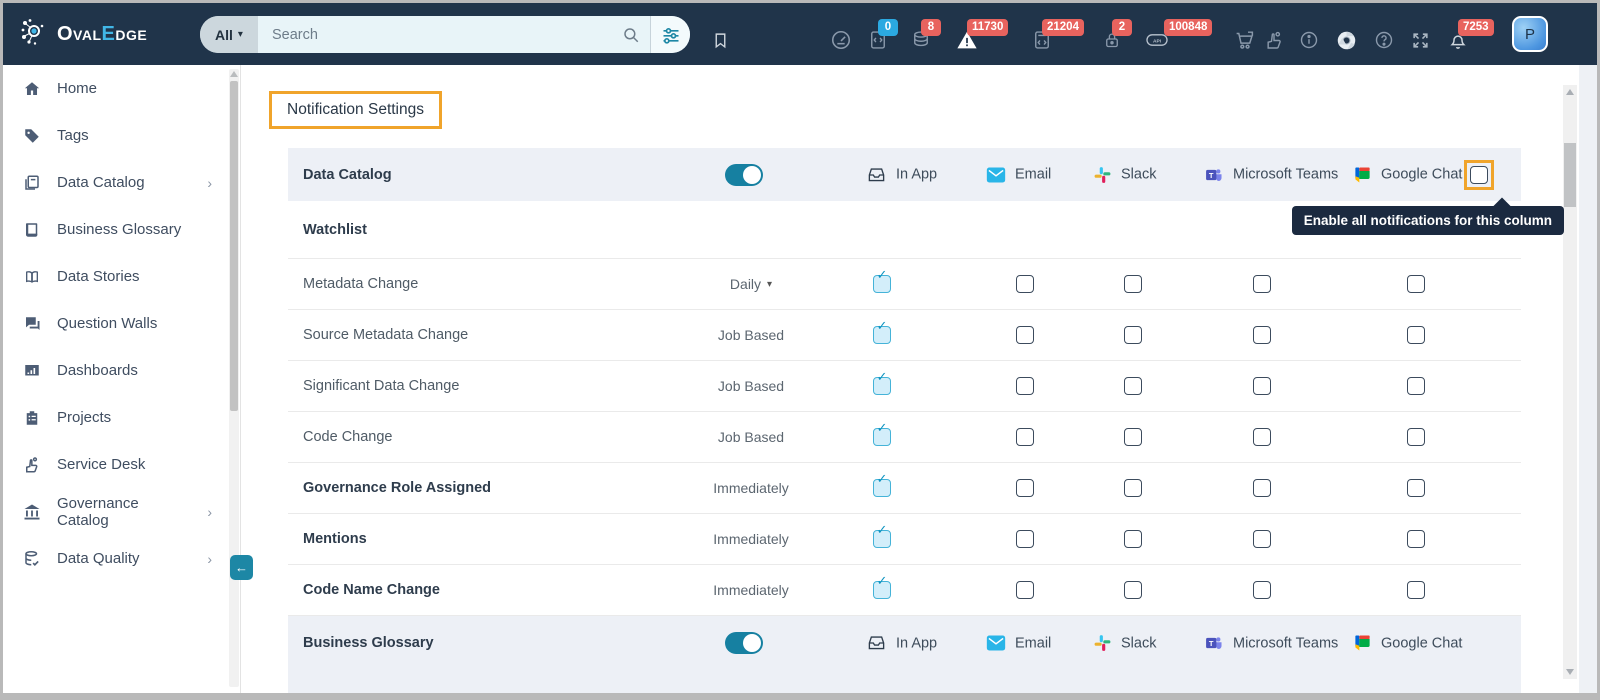  I want to click on in-app-icon, so click(876, 174).